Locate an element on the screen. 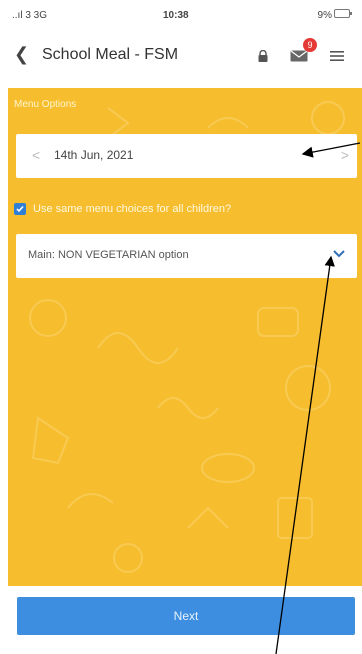 The width and height of the screenshot is (362, 654). mail-badge: 9 is located at coordinates (310, 45).